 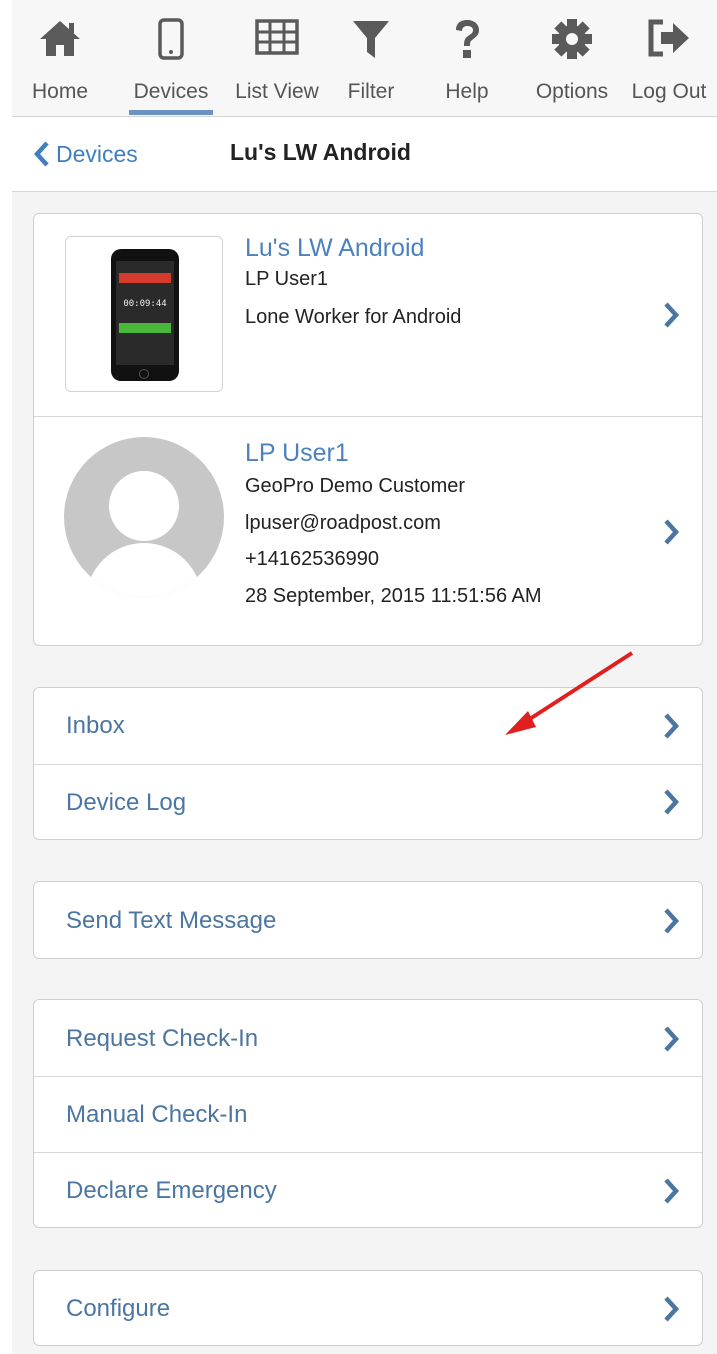 I want to click on nav-home-label: Home, so click(x=60, y=91).